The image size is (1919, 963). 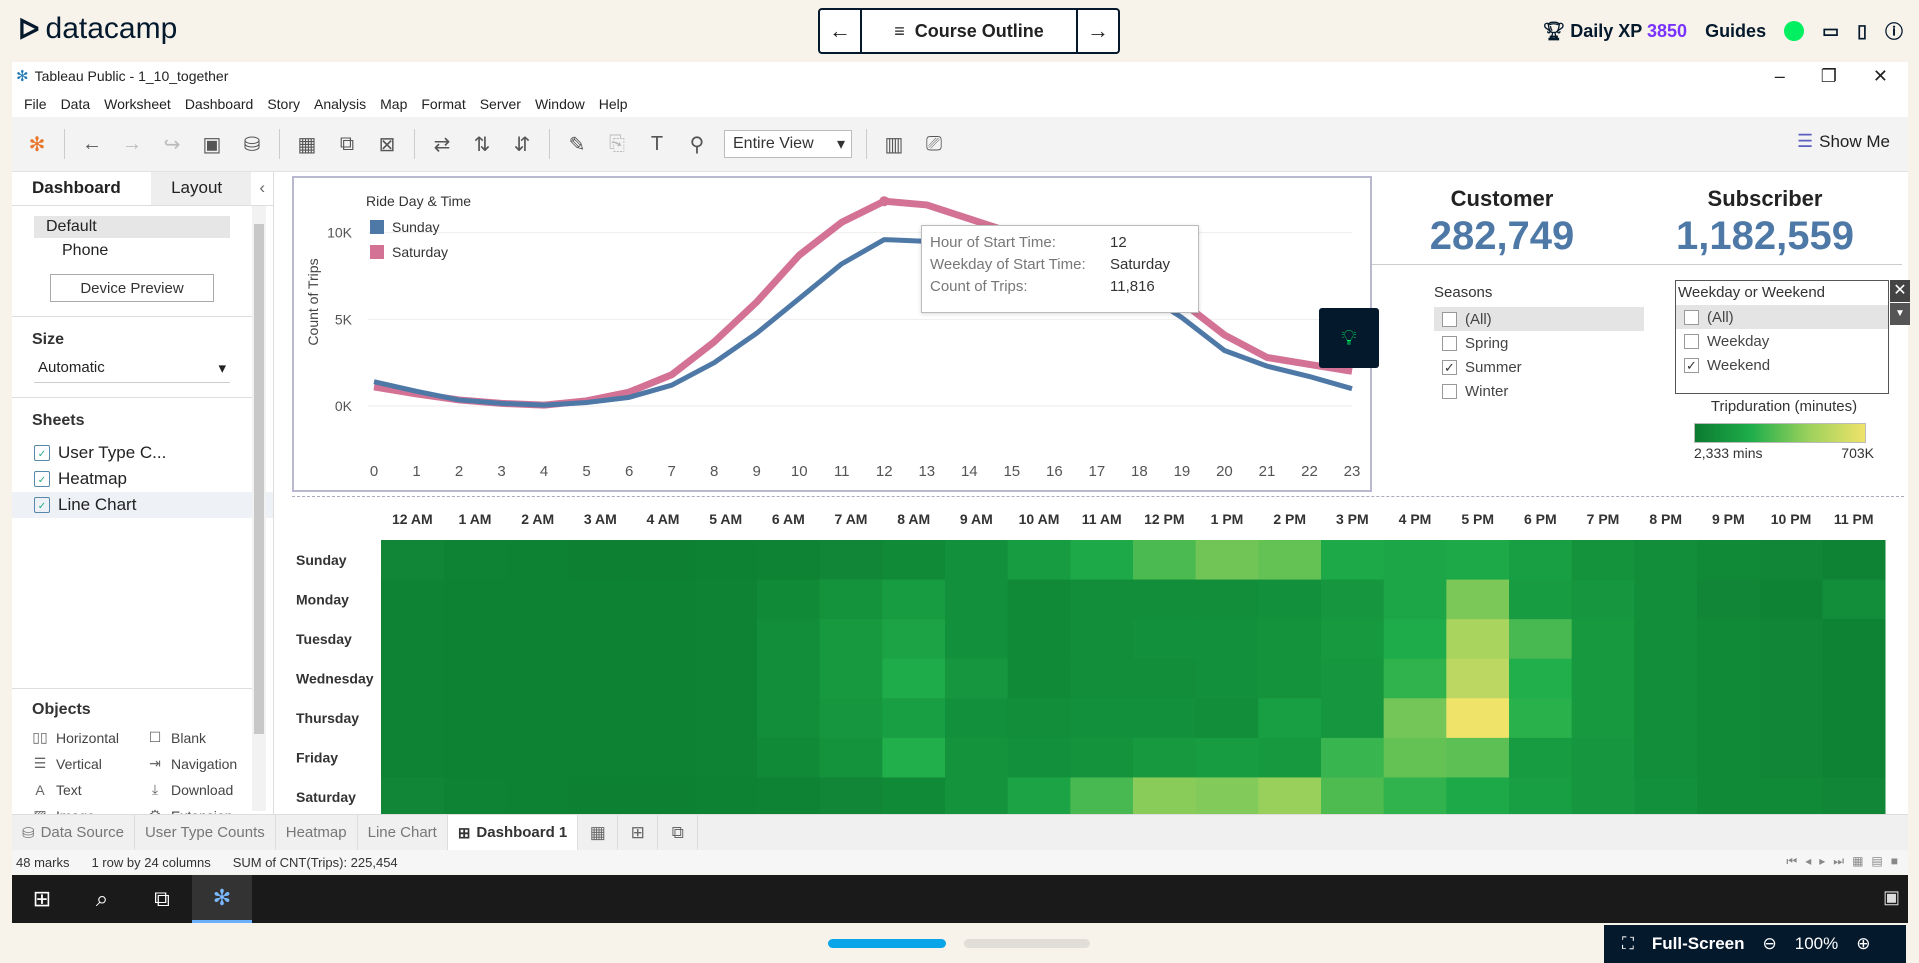 I want to click on lightbulb-icon: 💡︎, so click(x=1349, y=338).